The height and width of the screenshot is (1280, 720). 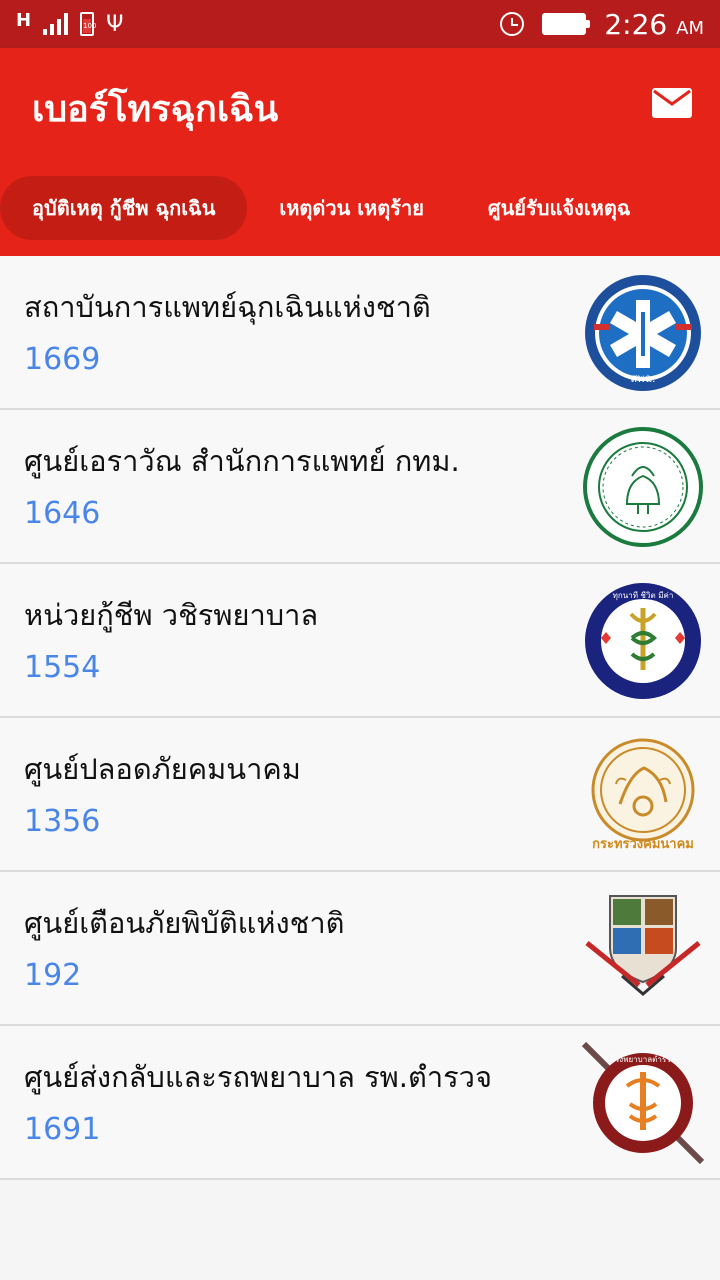 What do you see at coordinates (559, 208) in the screenshot?
I see `tab-report-center: ศูนย์รับแจ้งเหตุฉ` at bounding box center [559, 208].